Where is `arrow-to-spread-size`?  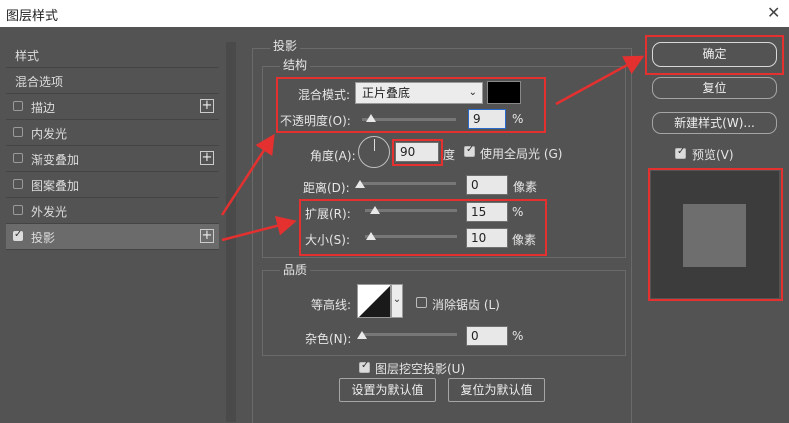
arrow-to-spread-size is located at coordinates (259, 229).